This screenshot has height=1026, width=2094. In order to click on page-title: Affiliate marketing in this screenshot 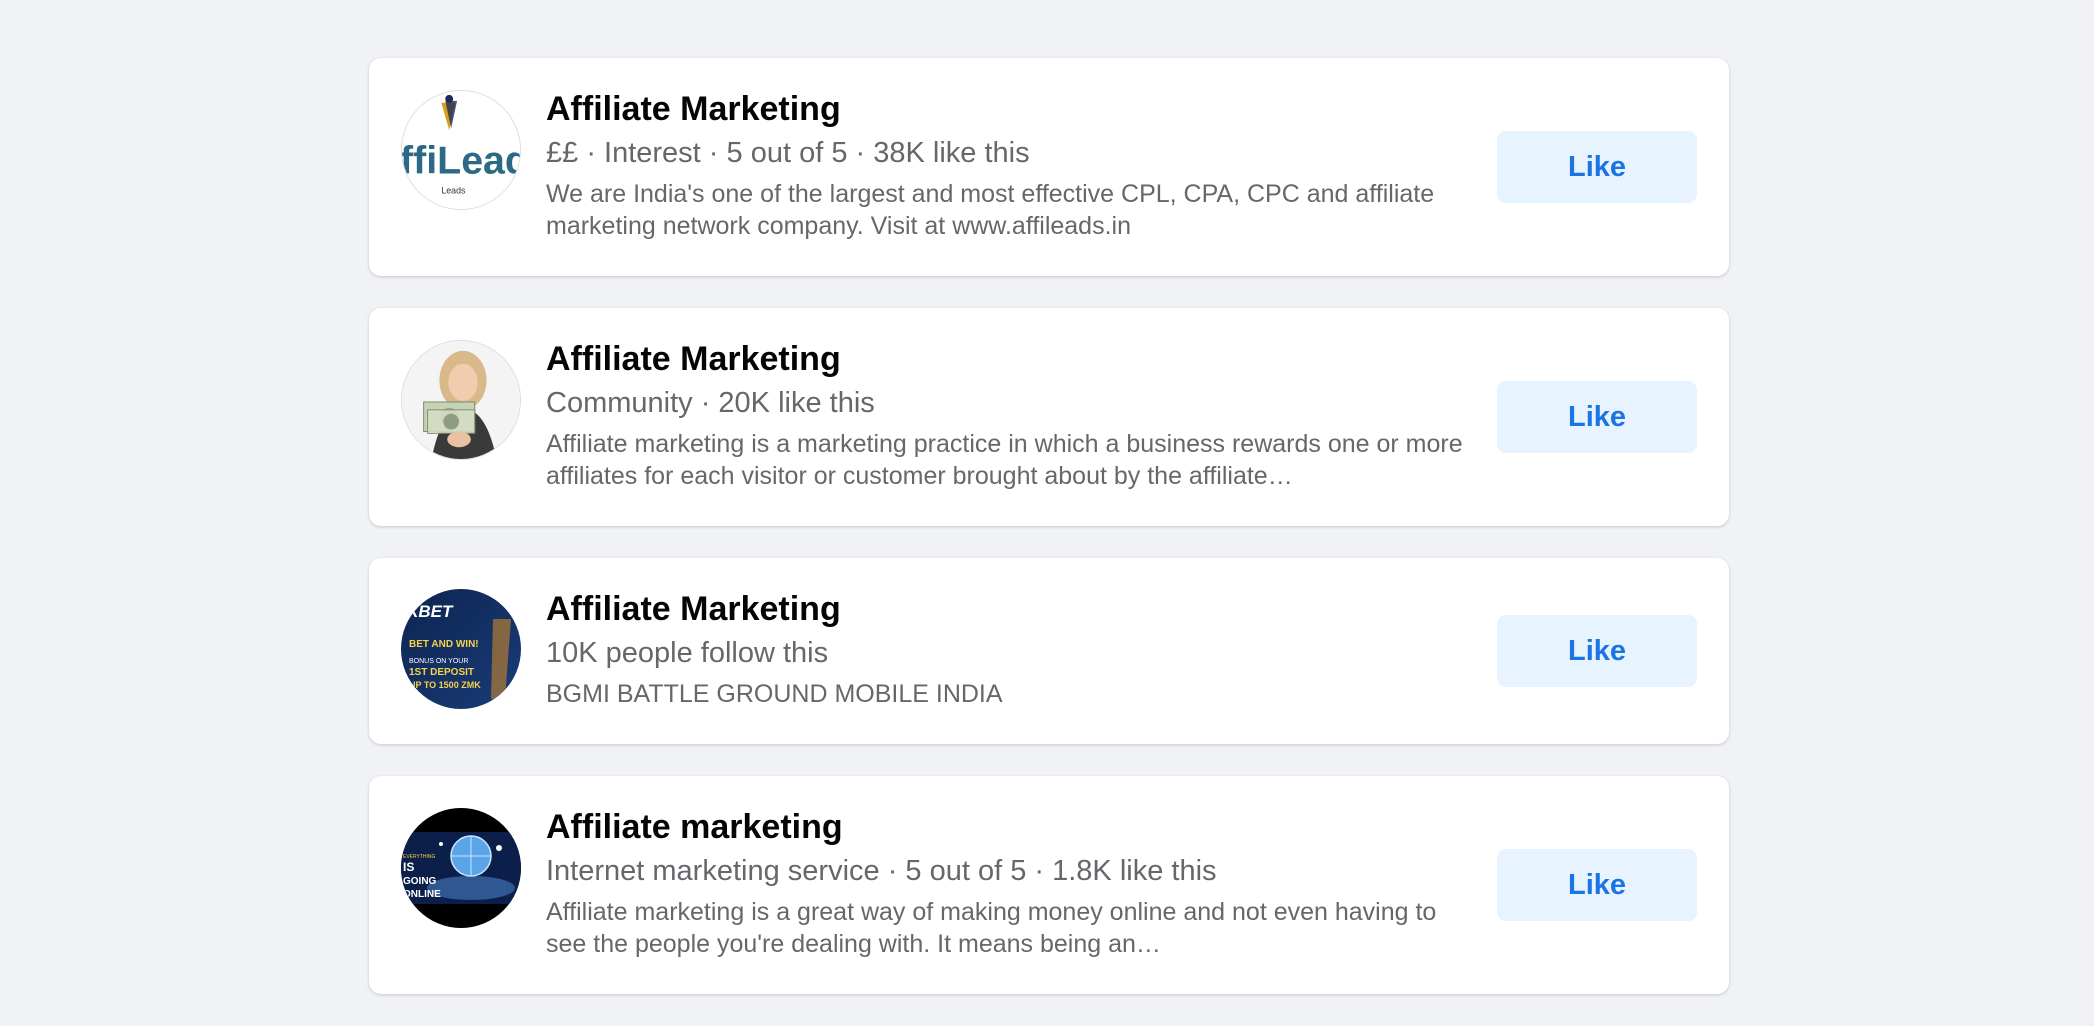, I will do `click(1007, 827)`.